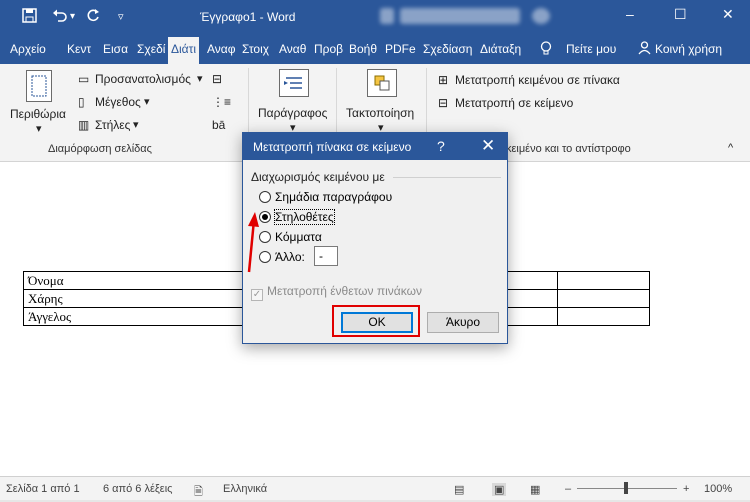 The image size is (750, 502). What do you see at coordinates (728, 14) in the screenshot?
I see `close-button: ✕` at bounding box center [728, 14].